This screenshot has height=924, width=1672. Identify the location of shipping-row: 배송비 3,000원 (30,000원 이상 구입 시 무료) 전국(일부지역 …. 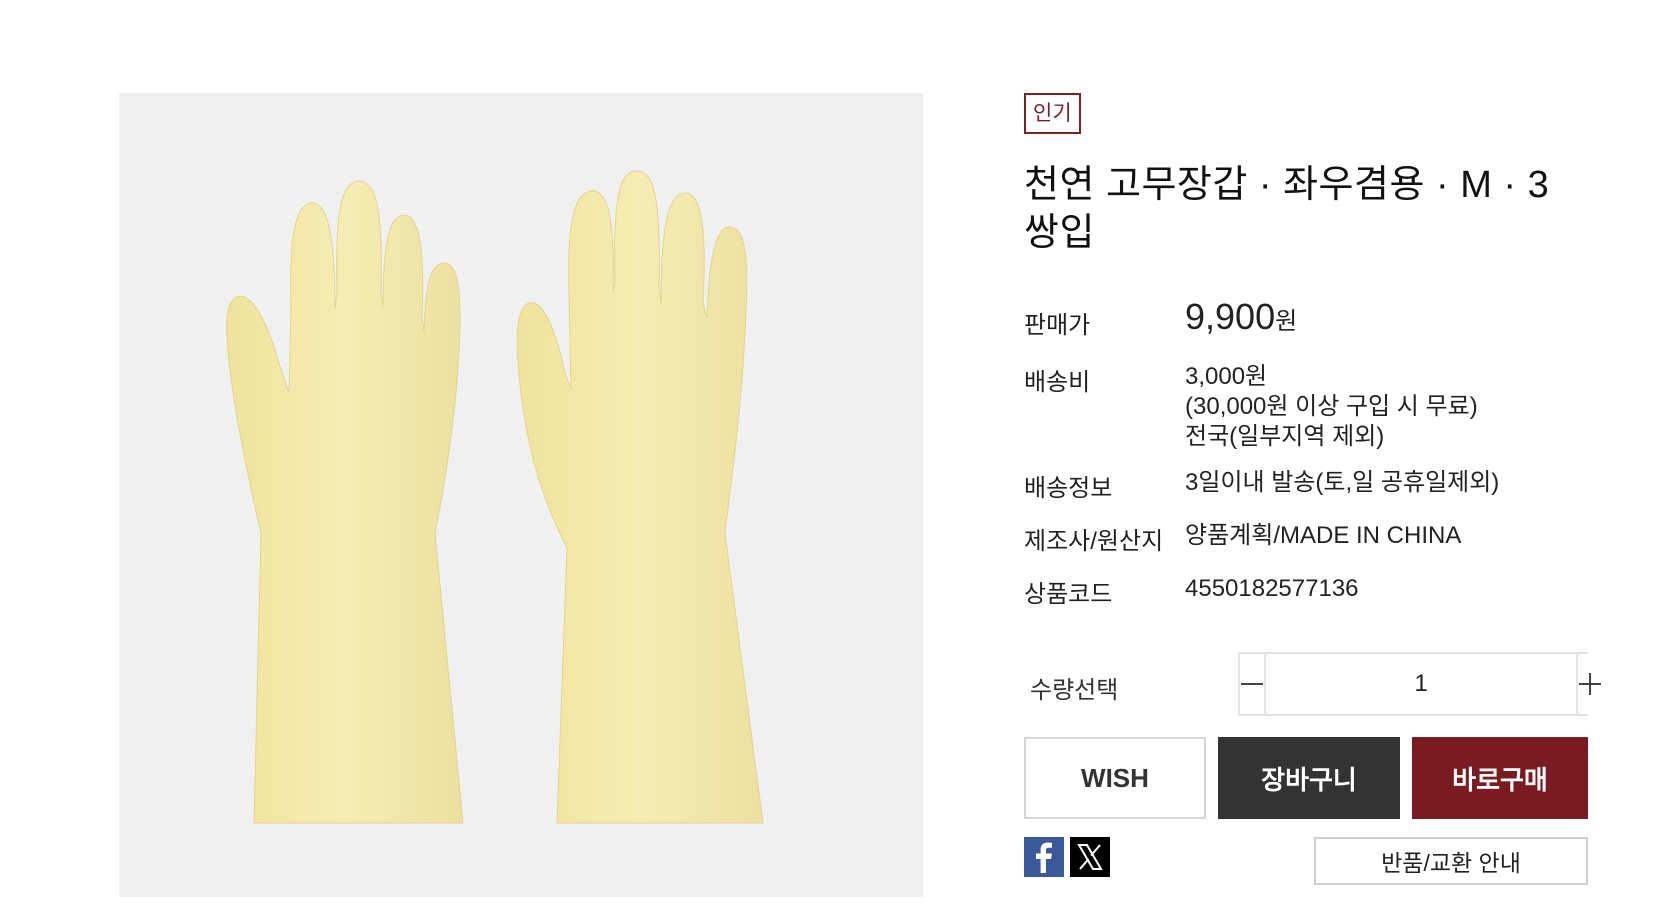
(1304, 407).